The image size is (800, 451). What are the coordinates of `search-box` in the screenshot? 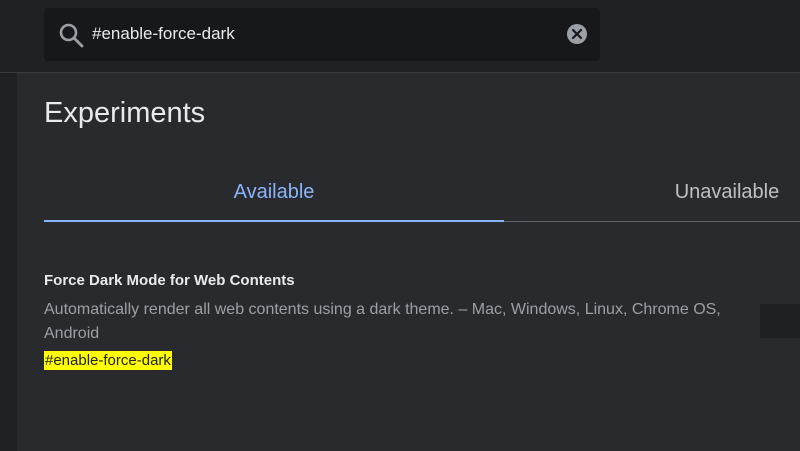 It's located at (322, 34).